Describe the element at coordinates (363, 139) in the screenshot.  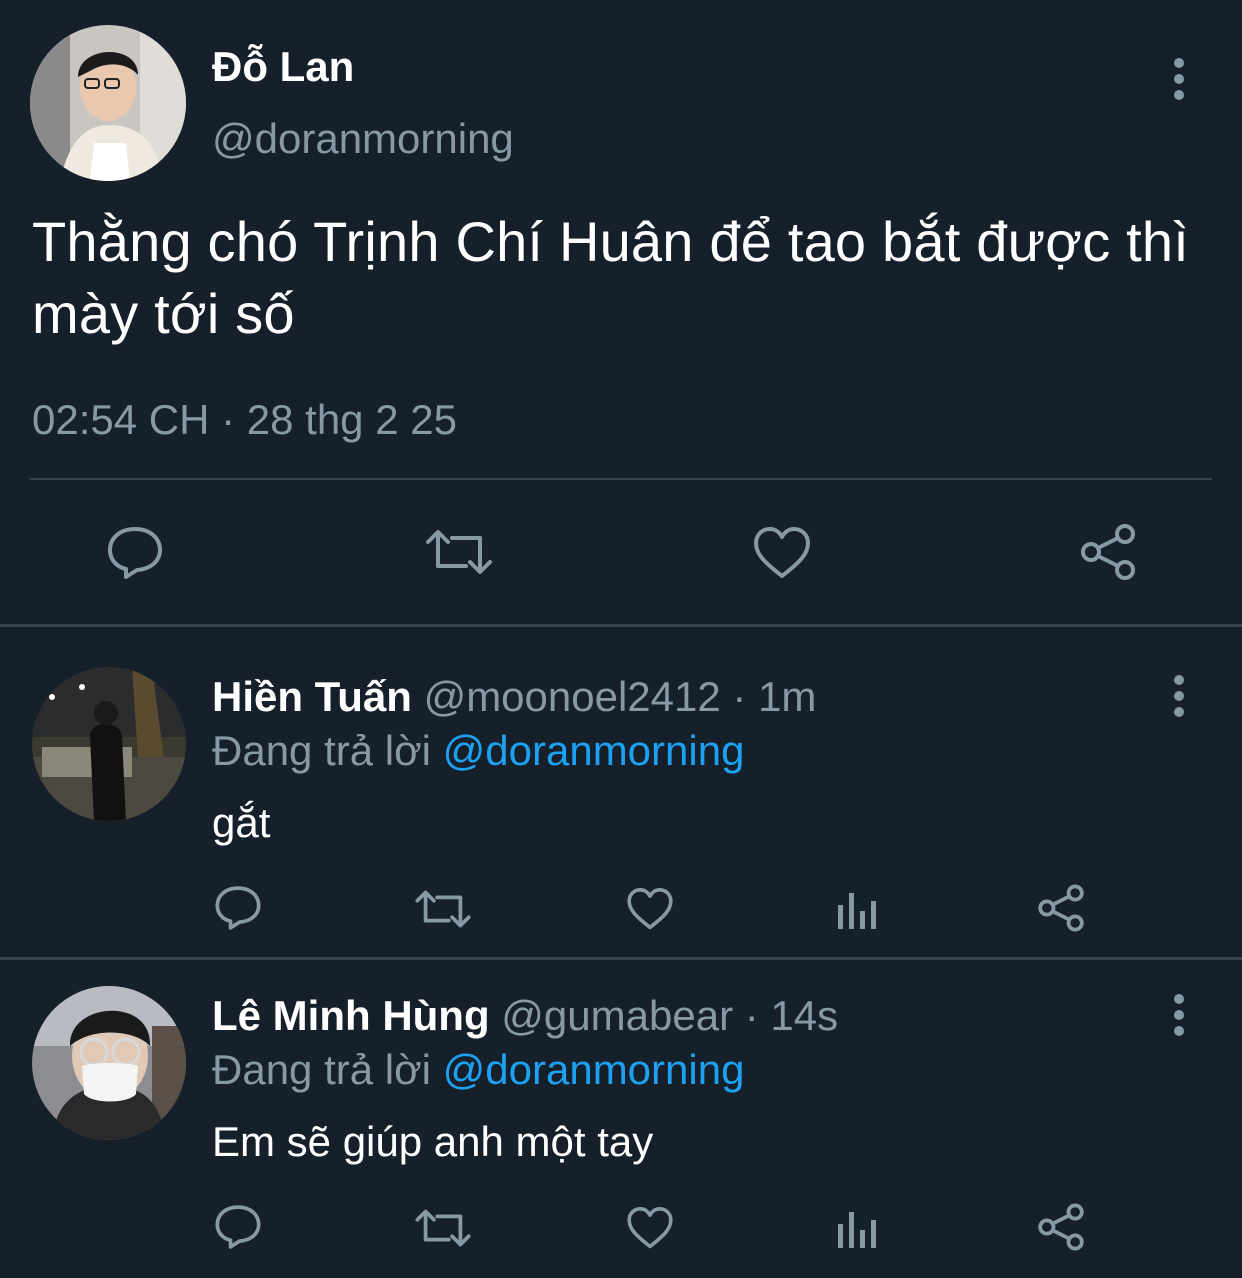
I see `author-handle: @doranmorning` at that location.